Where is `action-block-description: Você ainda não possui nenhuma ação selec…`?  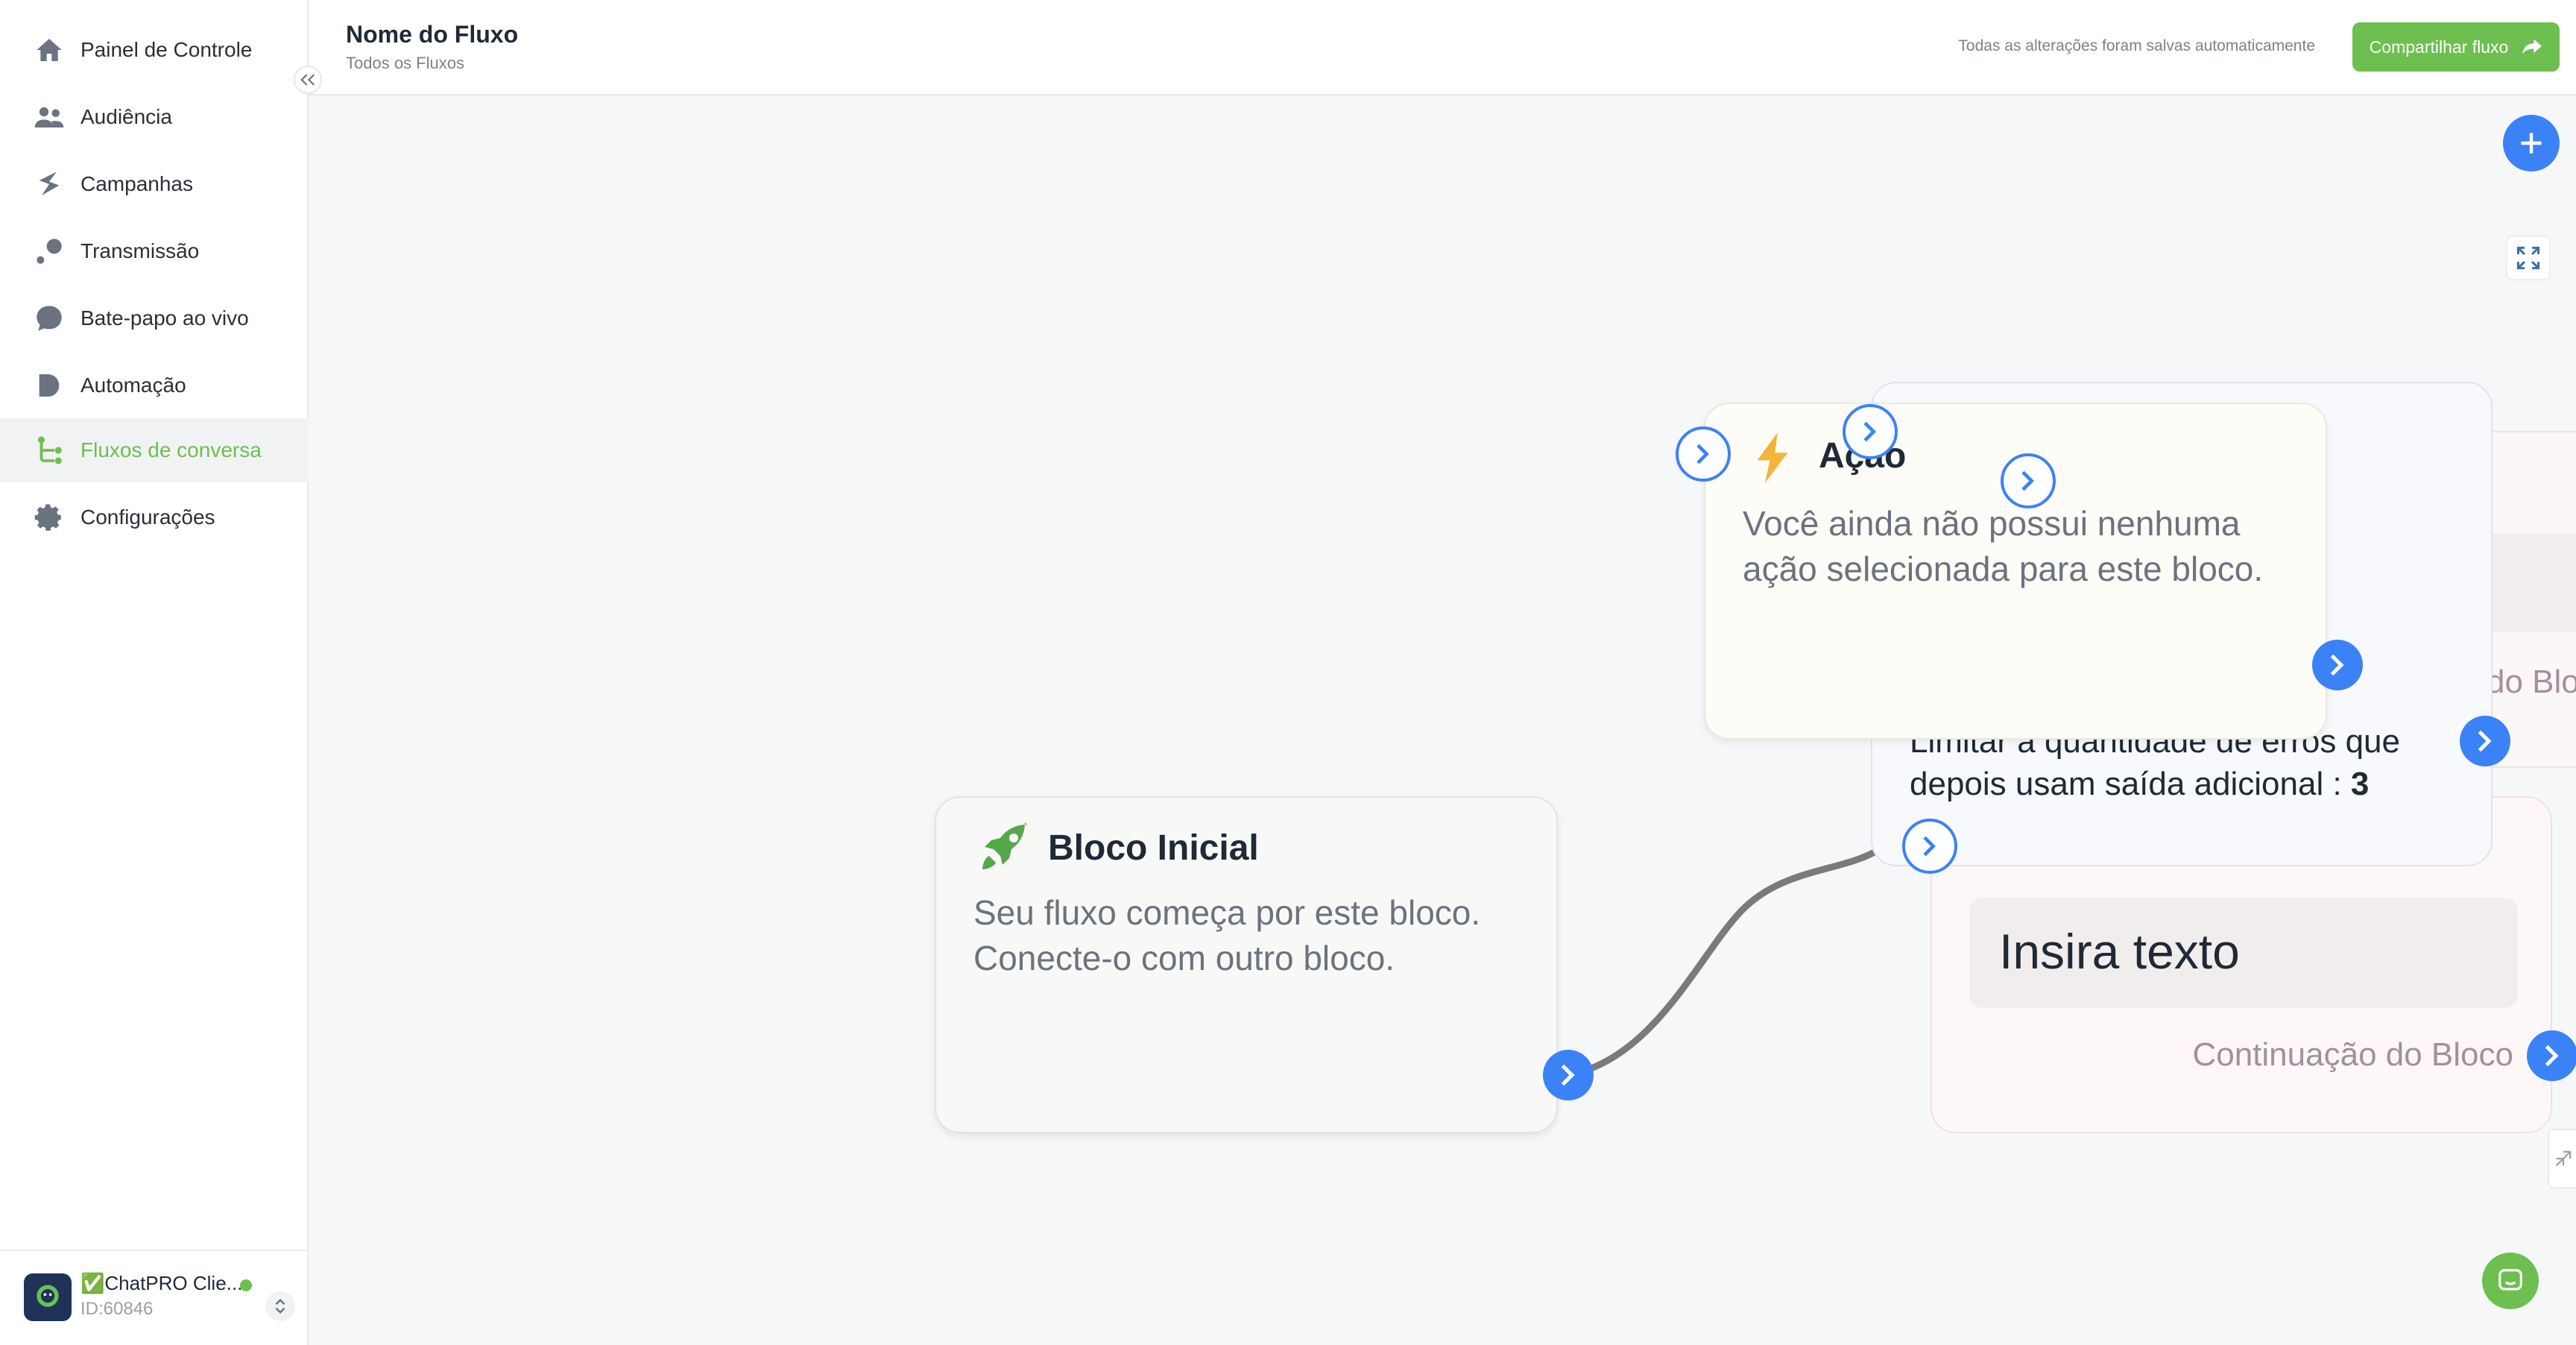
action-block-description: Você ainda não possui nenhuma ação selec… is located at coordinates (2003, 546).